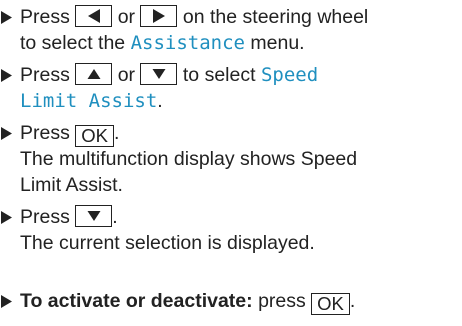  Describe the element at coordinates (73, 43) in the screenshot. I see `step-1-text-2a: to select the` at that location.